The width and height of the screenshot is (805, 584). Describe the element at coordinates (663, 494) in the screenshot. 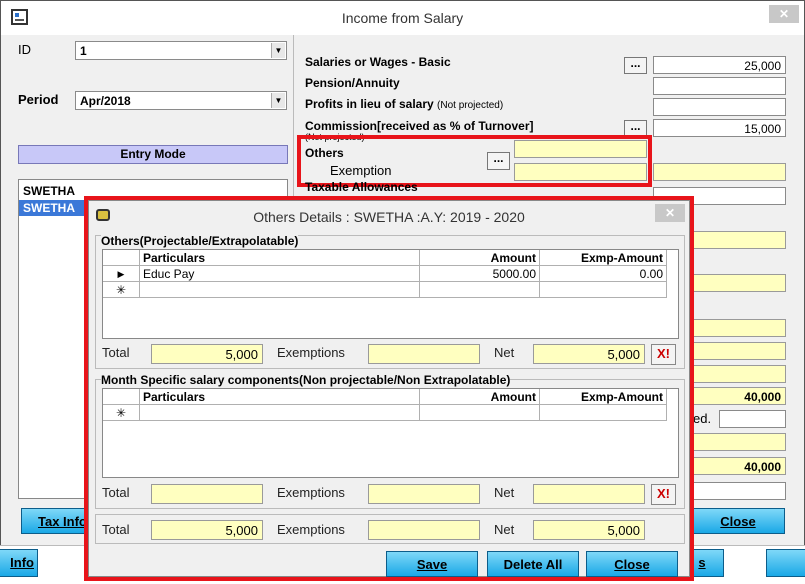

I see `s2-clear-button: X!` at that location.